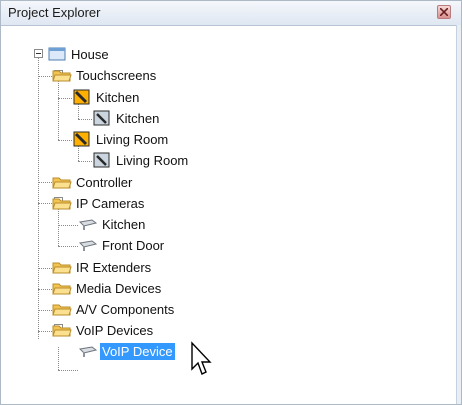 Image resolution: width=462 pixels, height=405 pixels. Describe the element at coordinates (133, 245) in the screenshot. I see `tree-label: Front Door` at that location.